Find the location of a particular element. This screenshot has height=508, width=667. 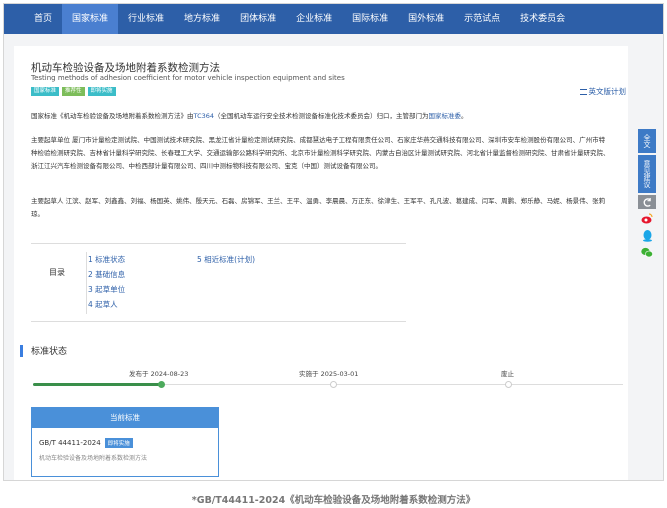

tag-upcoming: 即将实施 is located at coordinates (101, 91).